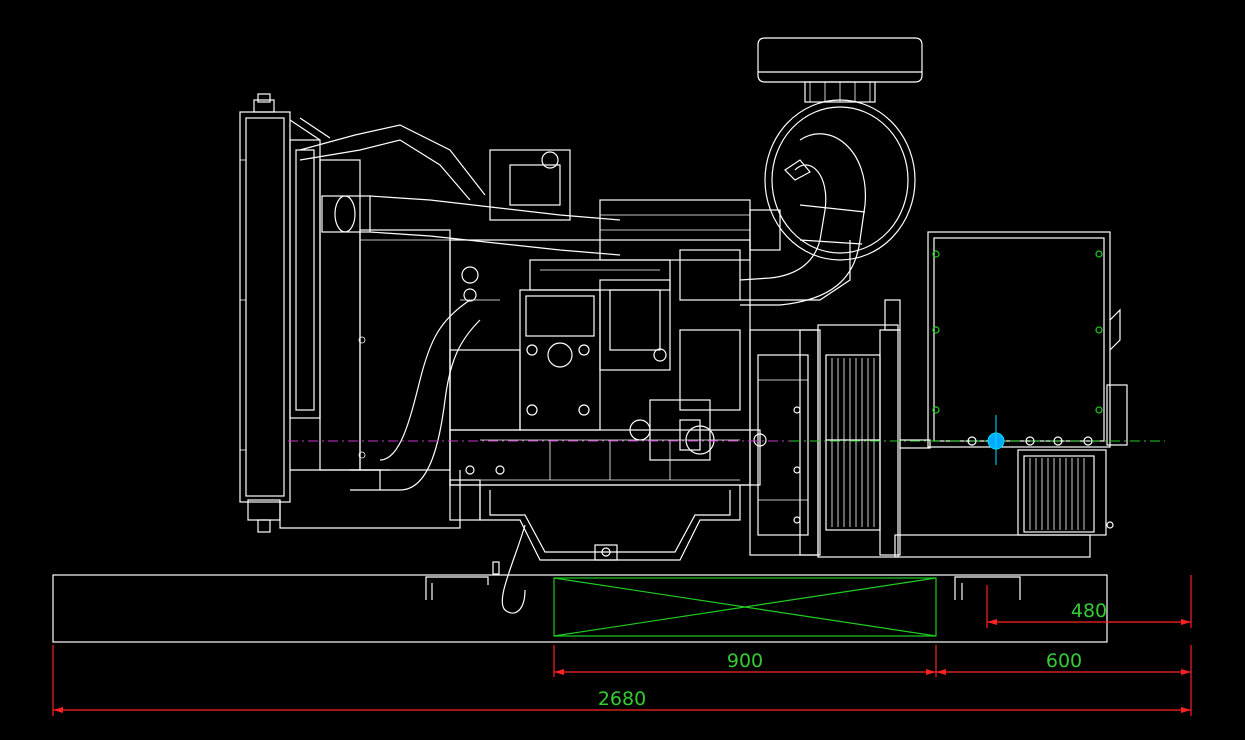 The width and height of the screenshot is (1245, 740). Describe the element at coordinates (622, 680) in the screenshot. I see `dimension-overall-length: 2680` at that location.